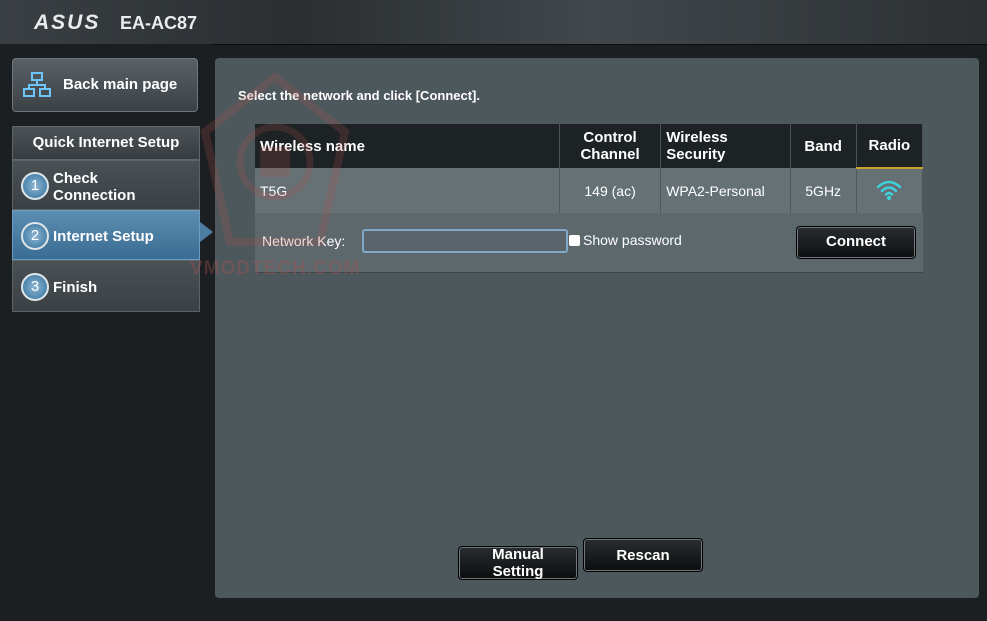 This screenshot has height=621, width=987. I want to click on cell-security: WPA2-Personal, so click(725, 190).